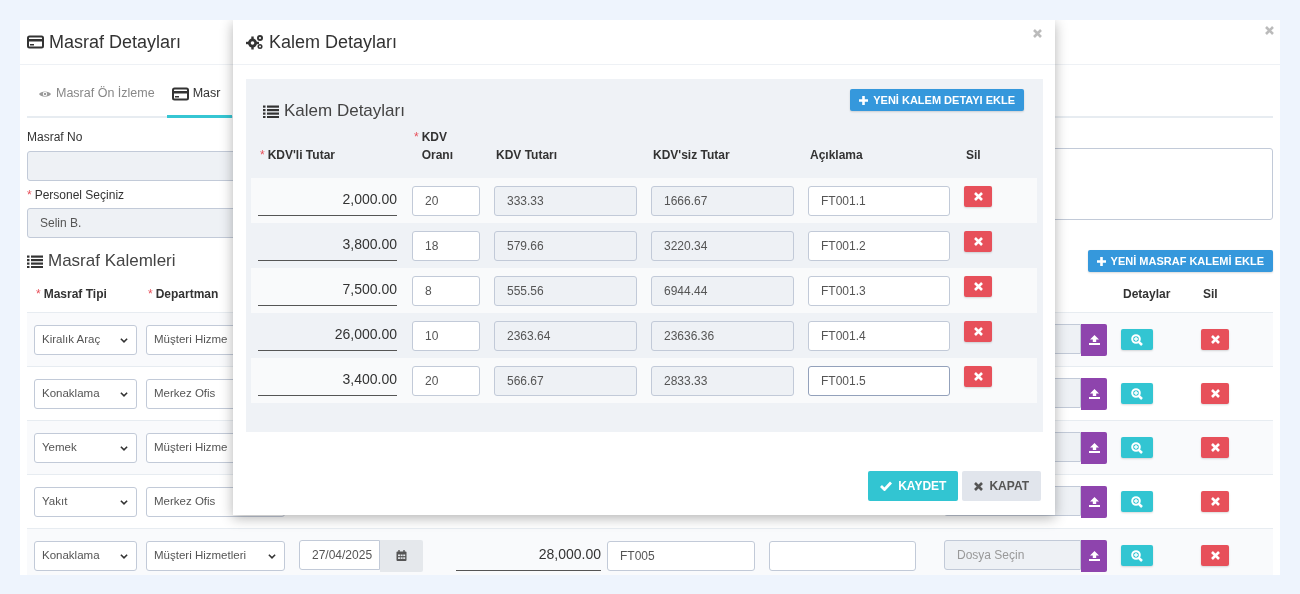 The width and height of the screenshot is (1300, 594). Describe the element at coordinates (565, 380) in the screenshot. I see `vat-amount-field: 566.67` at that location.